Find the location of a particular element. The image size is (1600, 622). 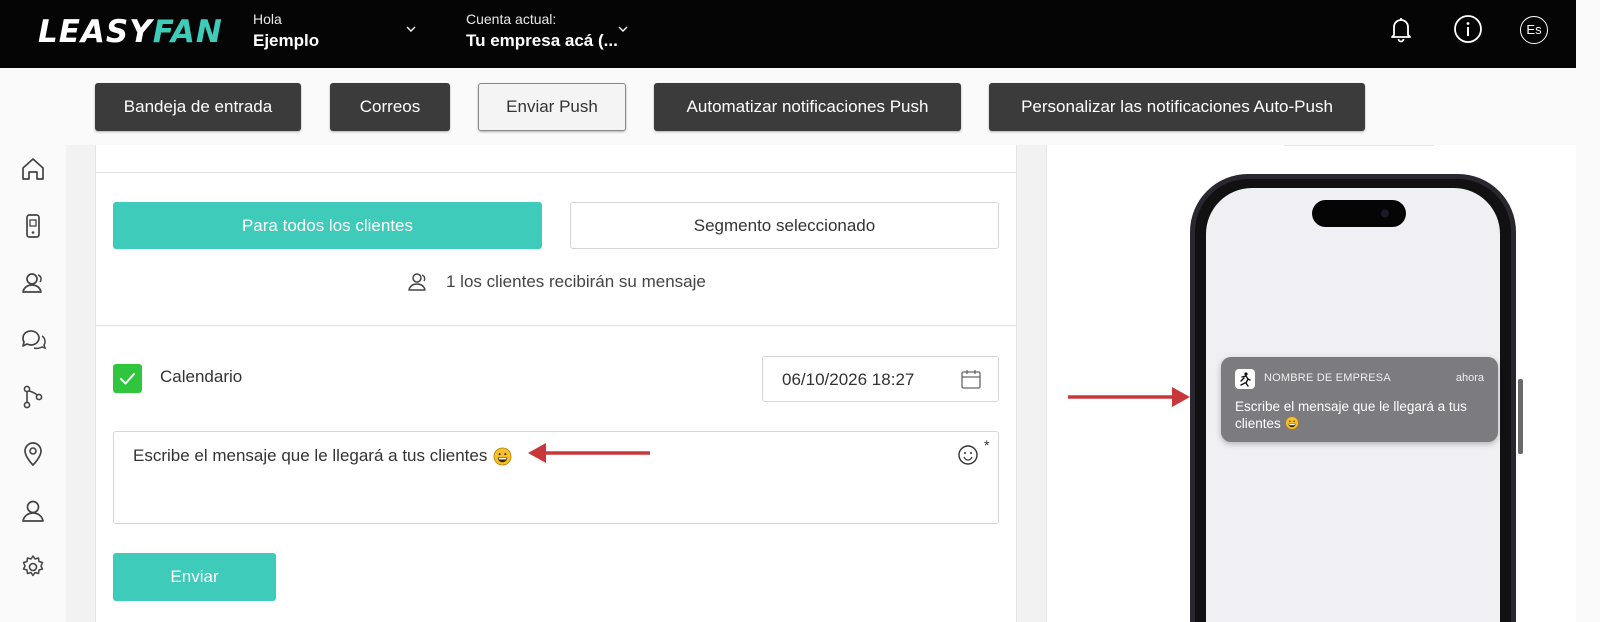

date-time-input: 06/10/2026 18:27 is located at coordinates (880, 379).